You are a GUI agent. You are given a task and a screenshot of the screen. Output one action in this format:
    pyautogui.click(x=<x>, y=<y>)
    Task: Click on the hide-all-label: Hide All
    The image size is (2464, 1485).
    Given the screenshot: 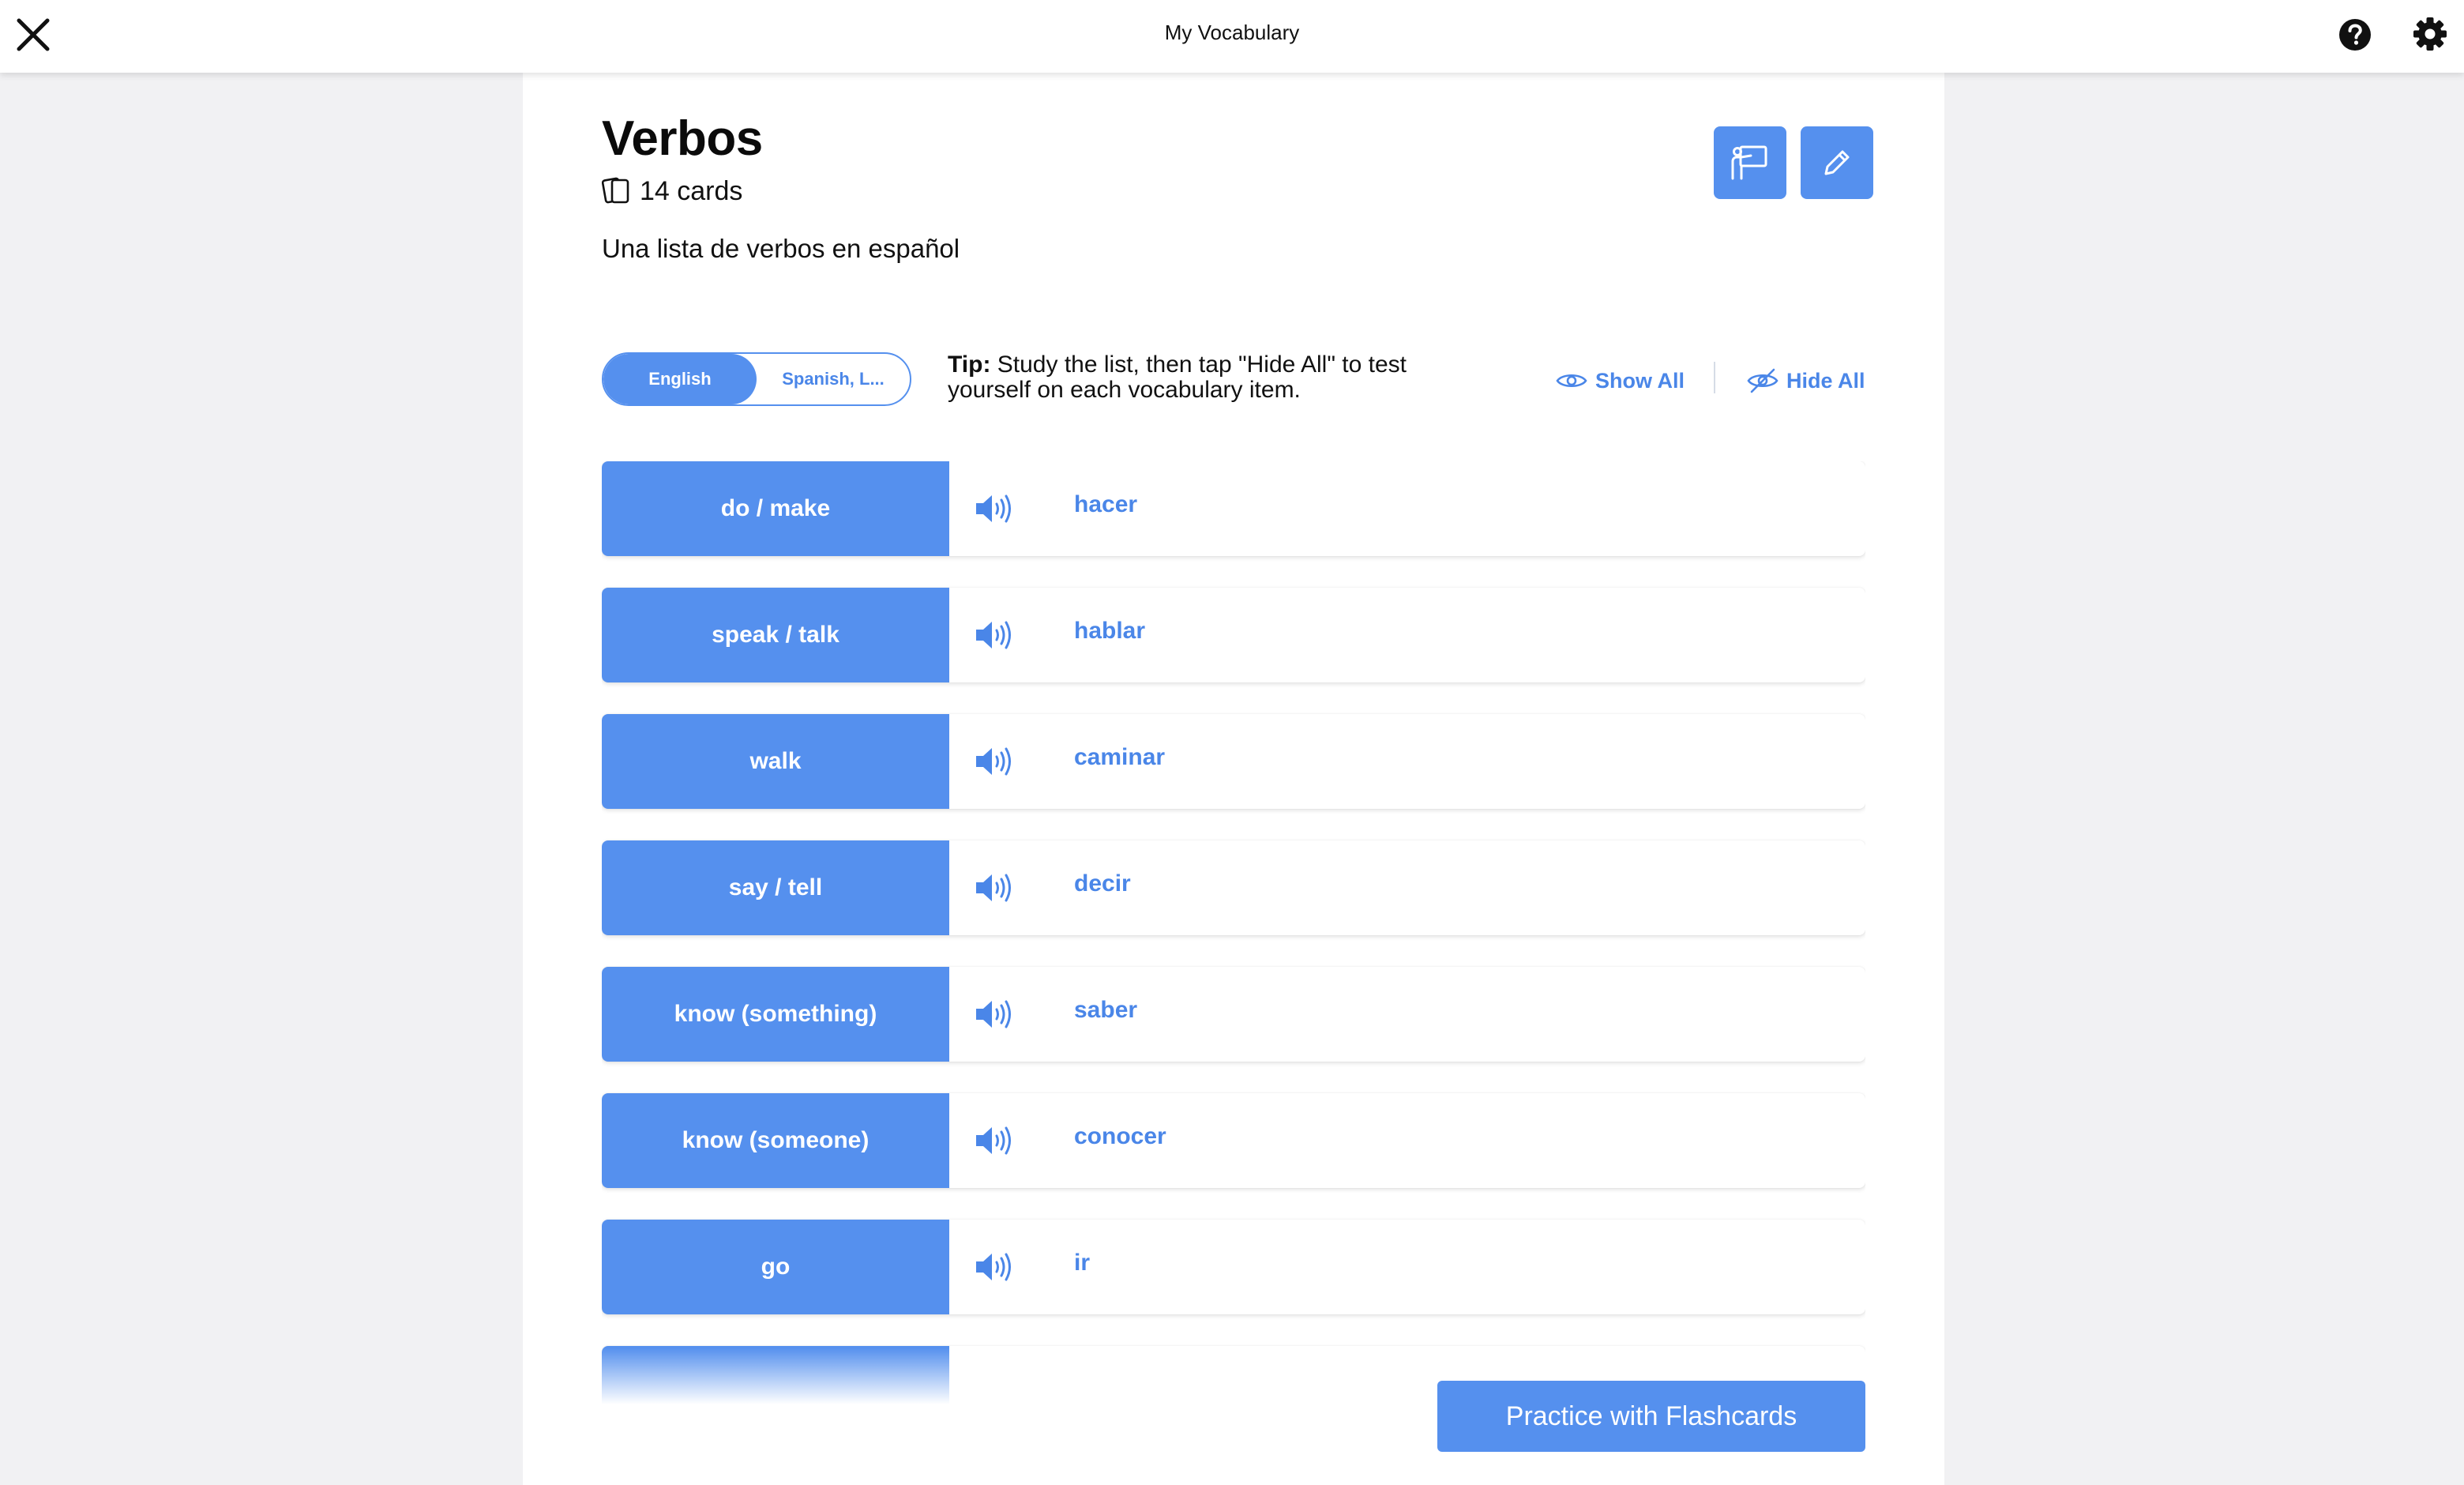 What is the action you would take?
    pyautogui.click(x=1825, y=380)
    